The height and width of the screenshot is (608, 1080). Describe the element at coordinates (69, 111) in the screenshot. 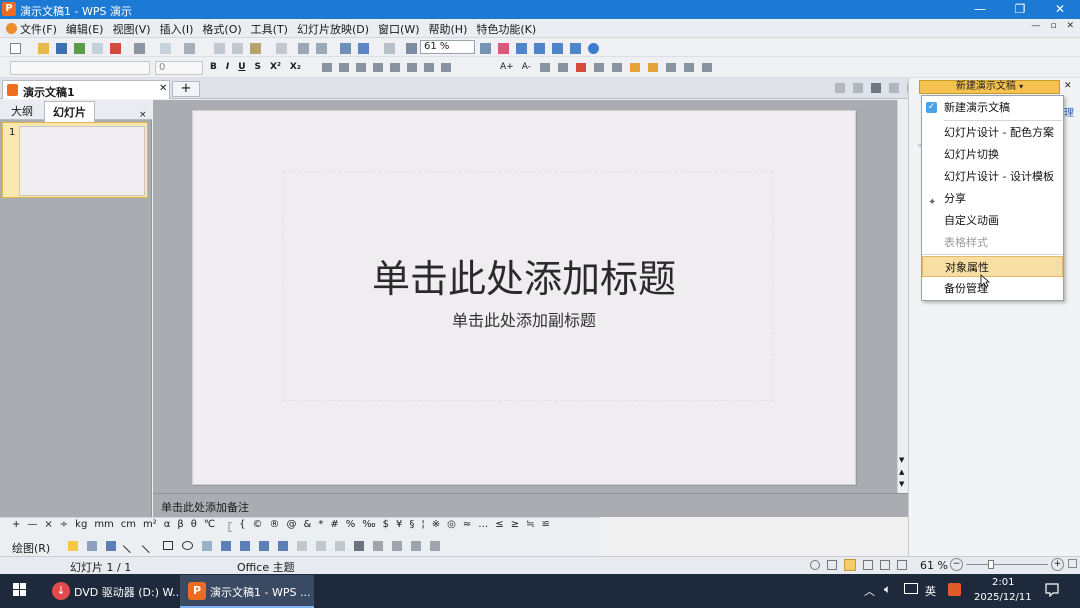

I see `tab-slides: 幻灯片` at that location.